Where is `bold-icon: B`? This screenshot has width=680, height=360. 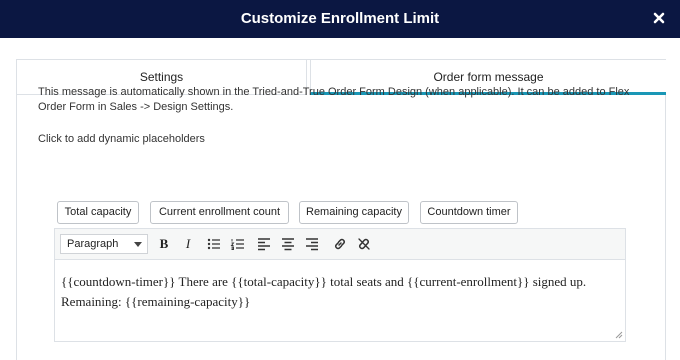 bold-icon: B is located at coordinates (164, 244).